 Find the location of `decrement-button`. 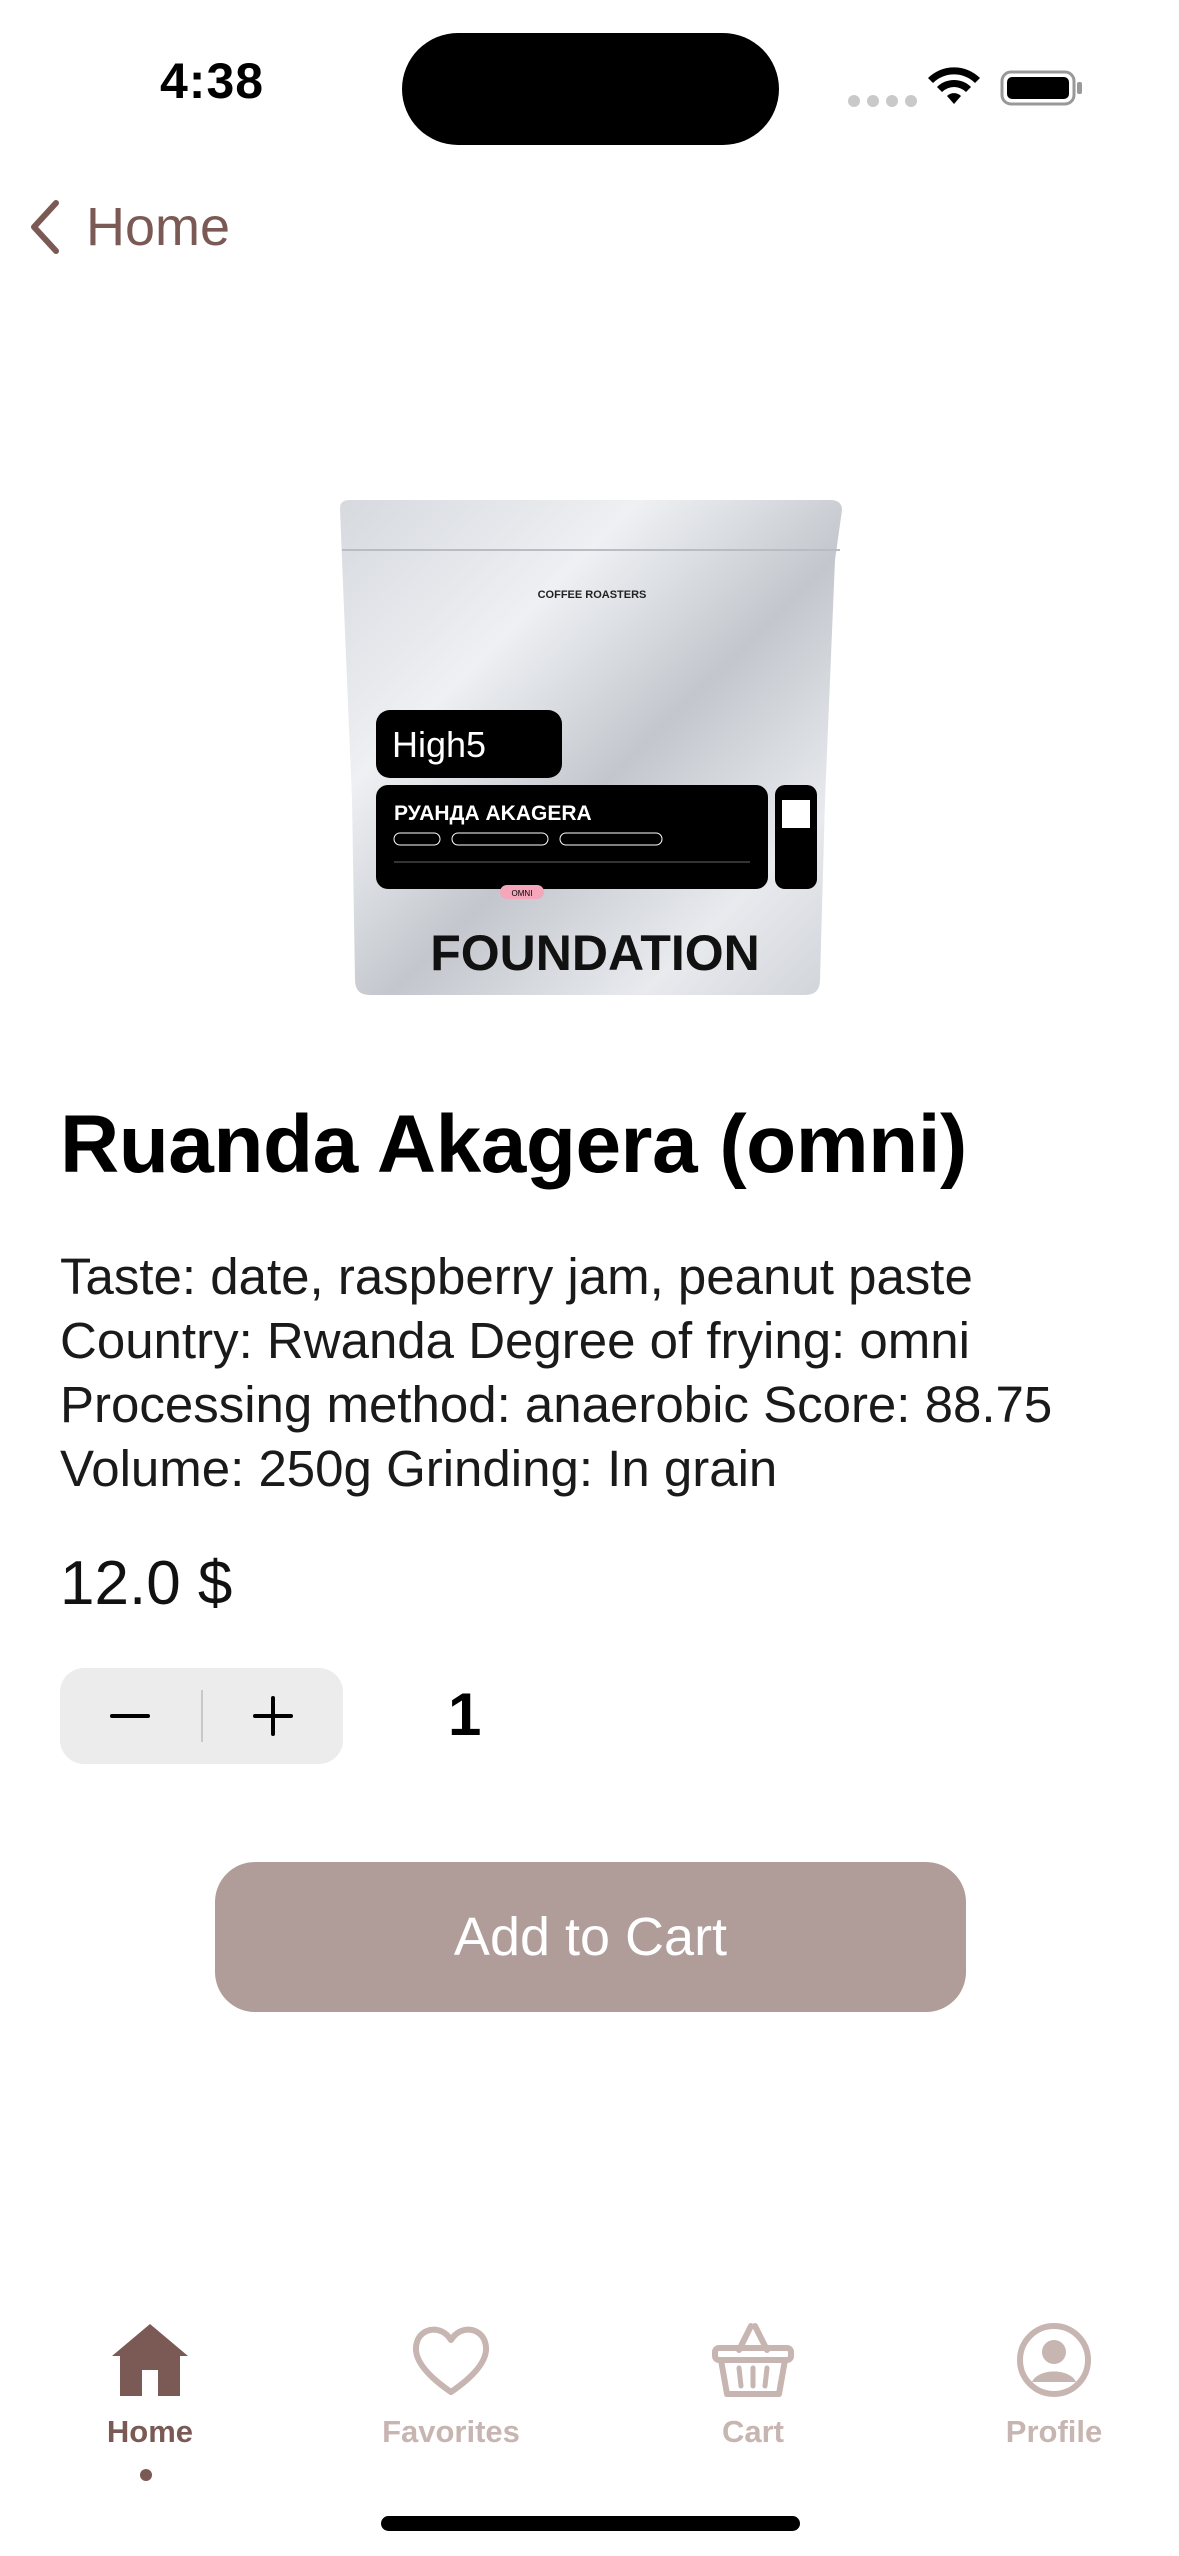

decrement-button is located at coordinates (130, 1716).